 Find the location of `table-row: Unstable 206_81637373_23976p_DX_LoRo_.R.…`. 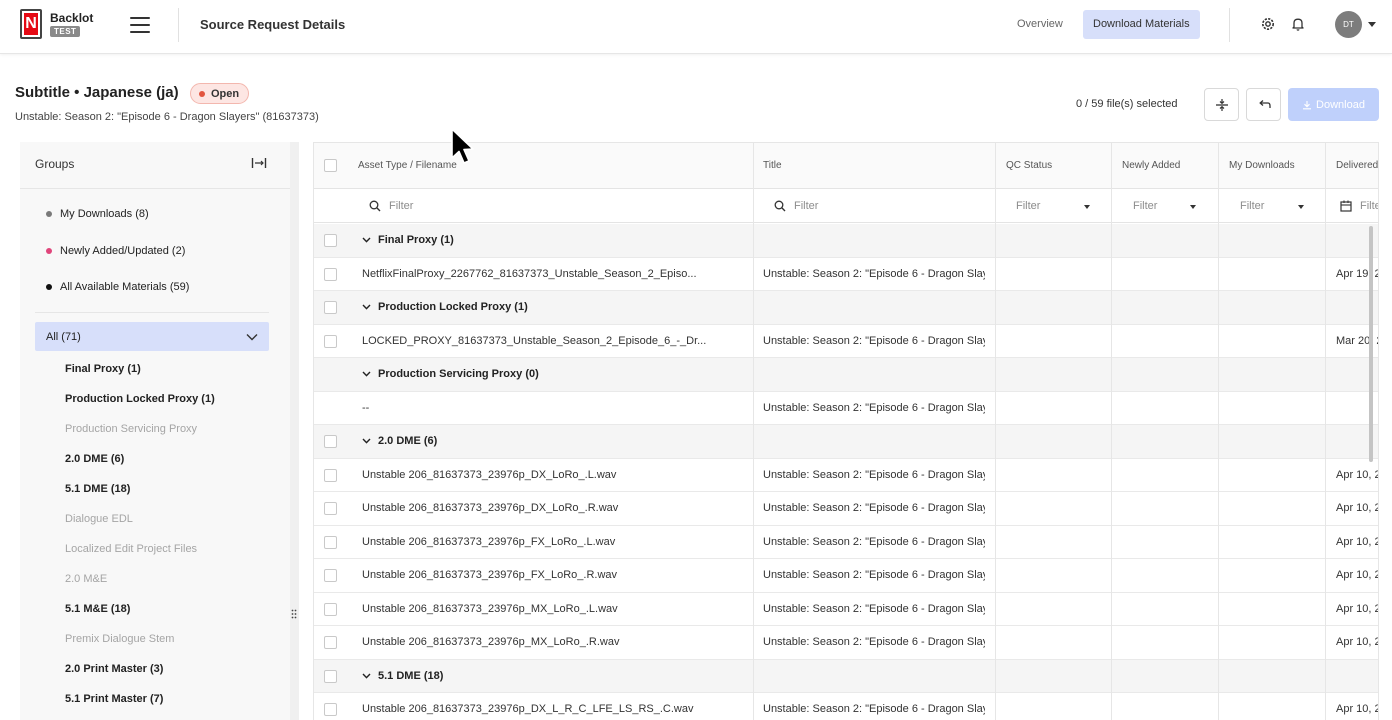

table-row: Unstable 206_81637373_23976p_DX_LoRo_.R.… is located at coordinates (846, 509).